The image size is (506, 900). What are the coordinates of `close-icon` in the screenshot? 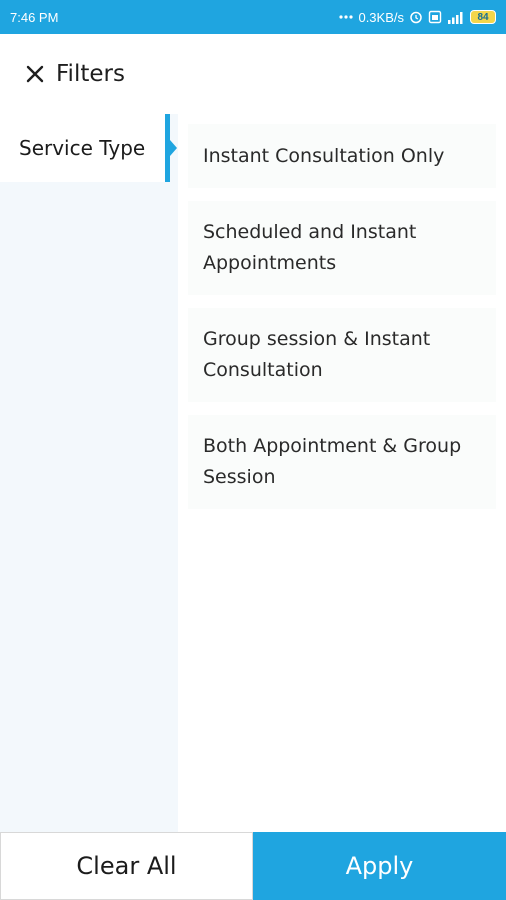 It's located at (35, 74).